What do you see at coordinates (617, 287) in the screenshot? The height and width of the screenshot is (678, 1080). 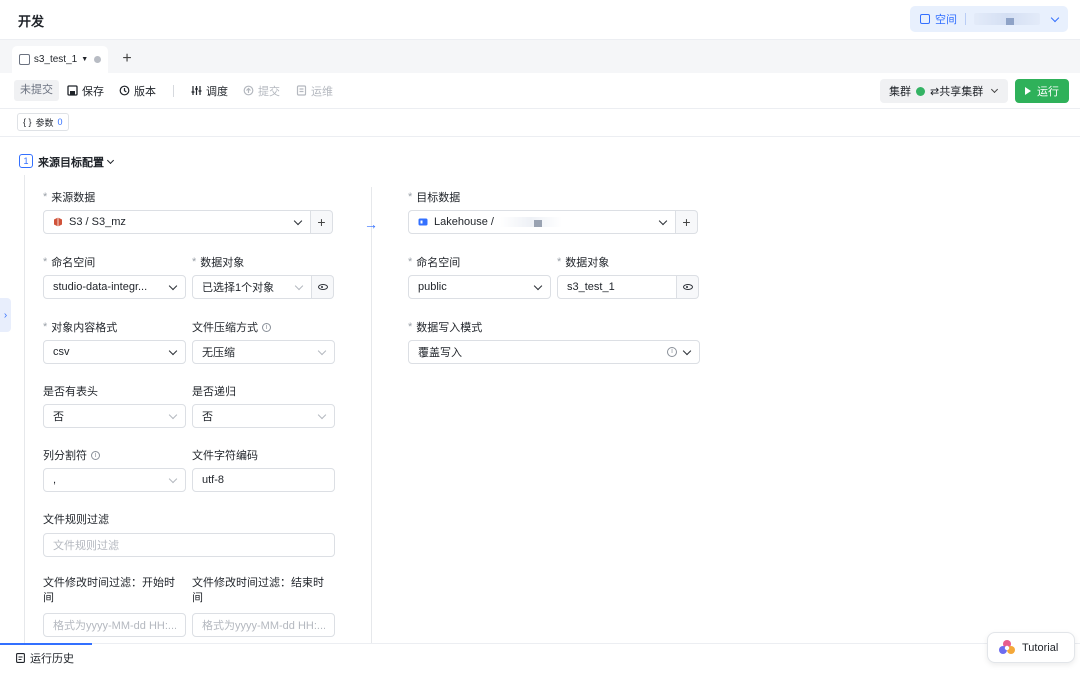 I see `target-object-input: s3_test_1` at bounding box center [617, 287].